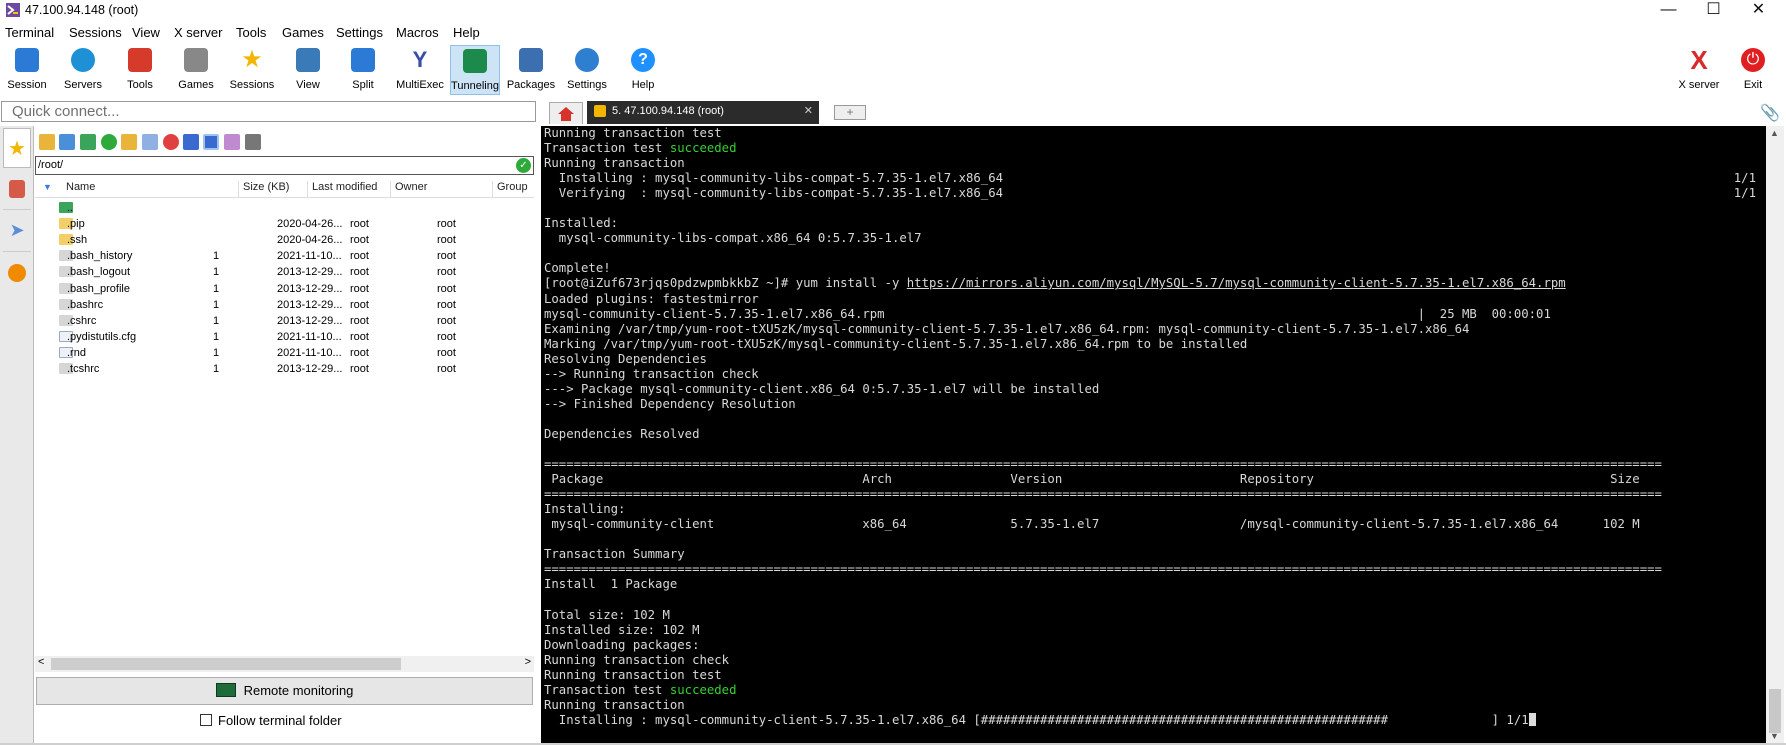 The height and width of the screenshot is (745, 1786). I want to click on download-icon, so click(67, 142).